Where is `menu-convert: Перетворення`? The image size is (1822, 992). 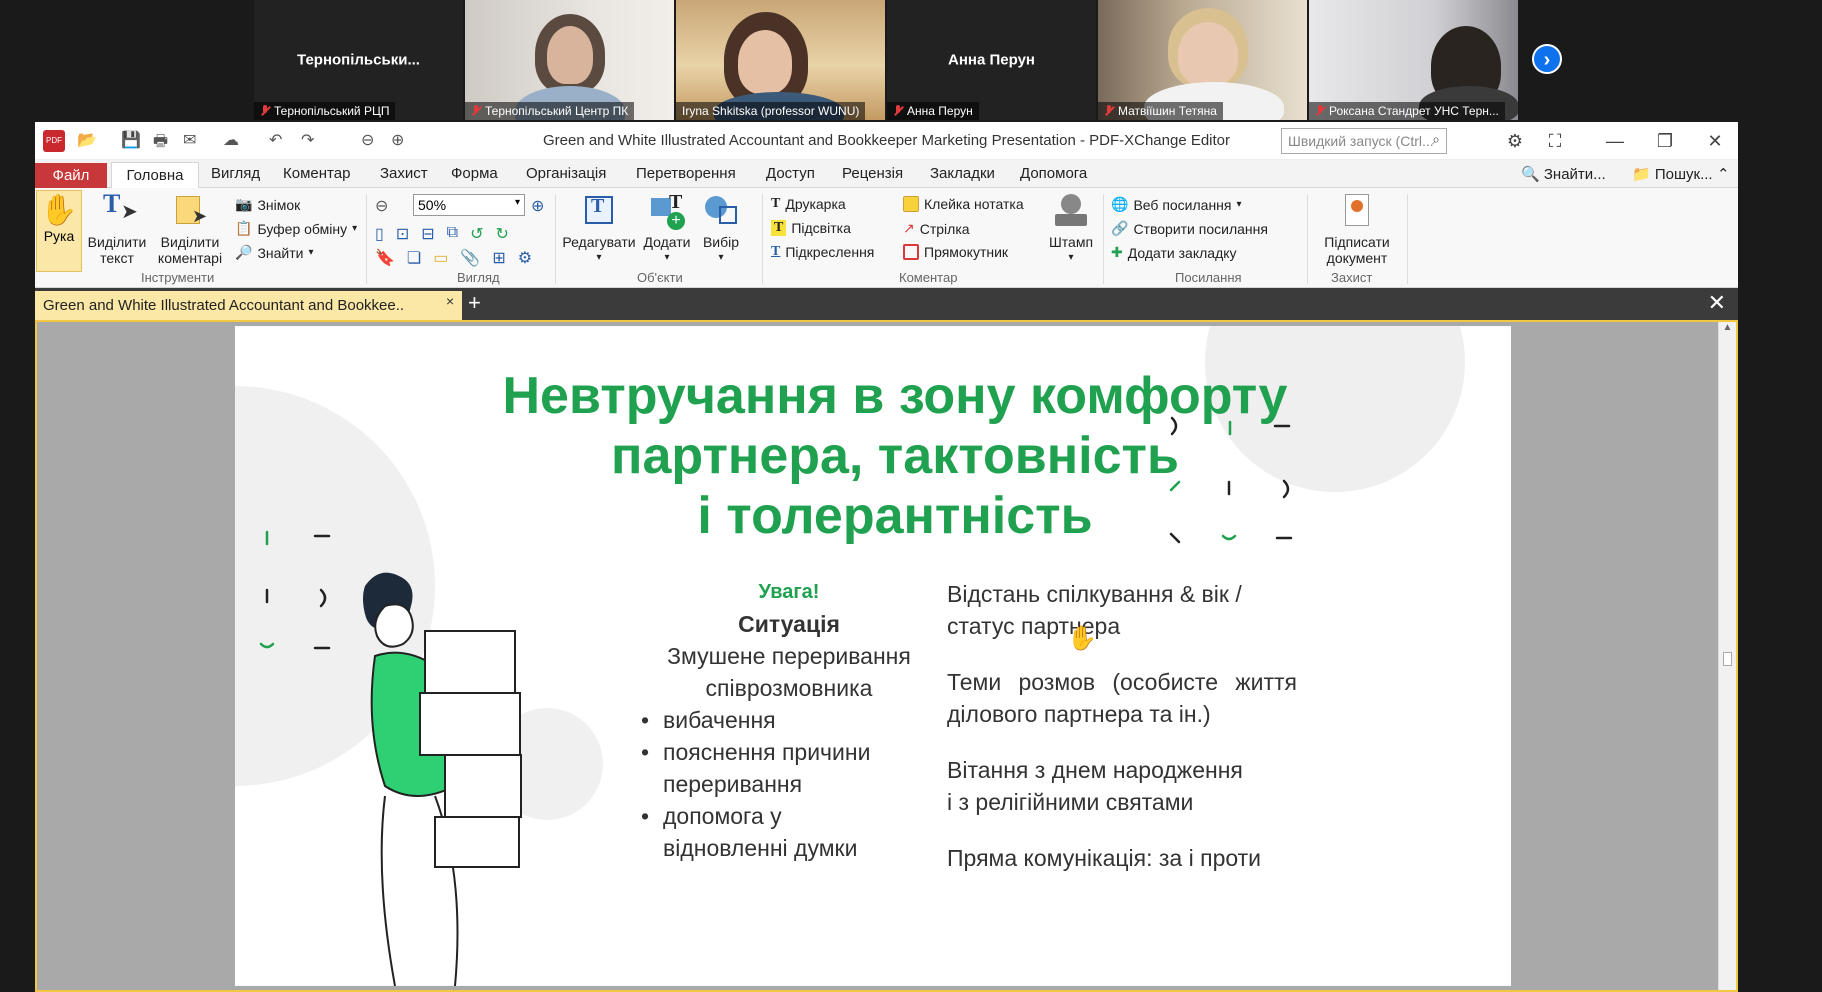
menu-convert: Перетворення is located at coordinates (686, 173).